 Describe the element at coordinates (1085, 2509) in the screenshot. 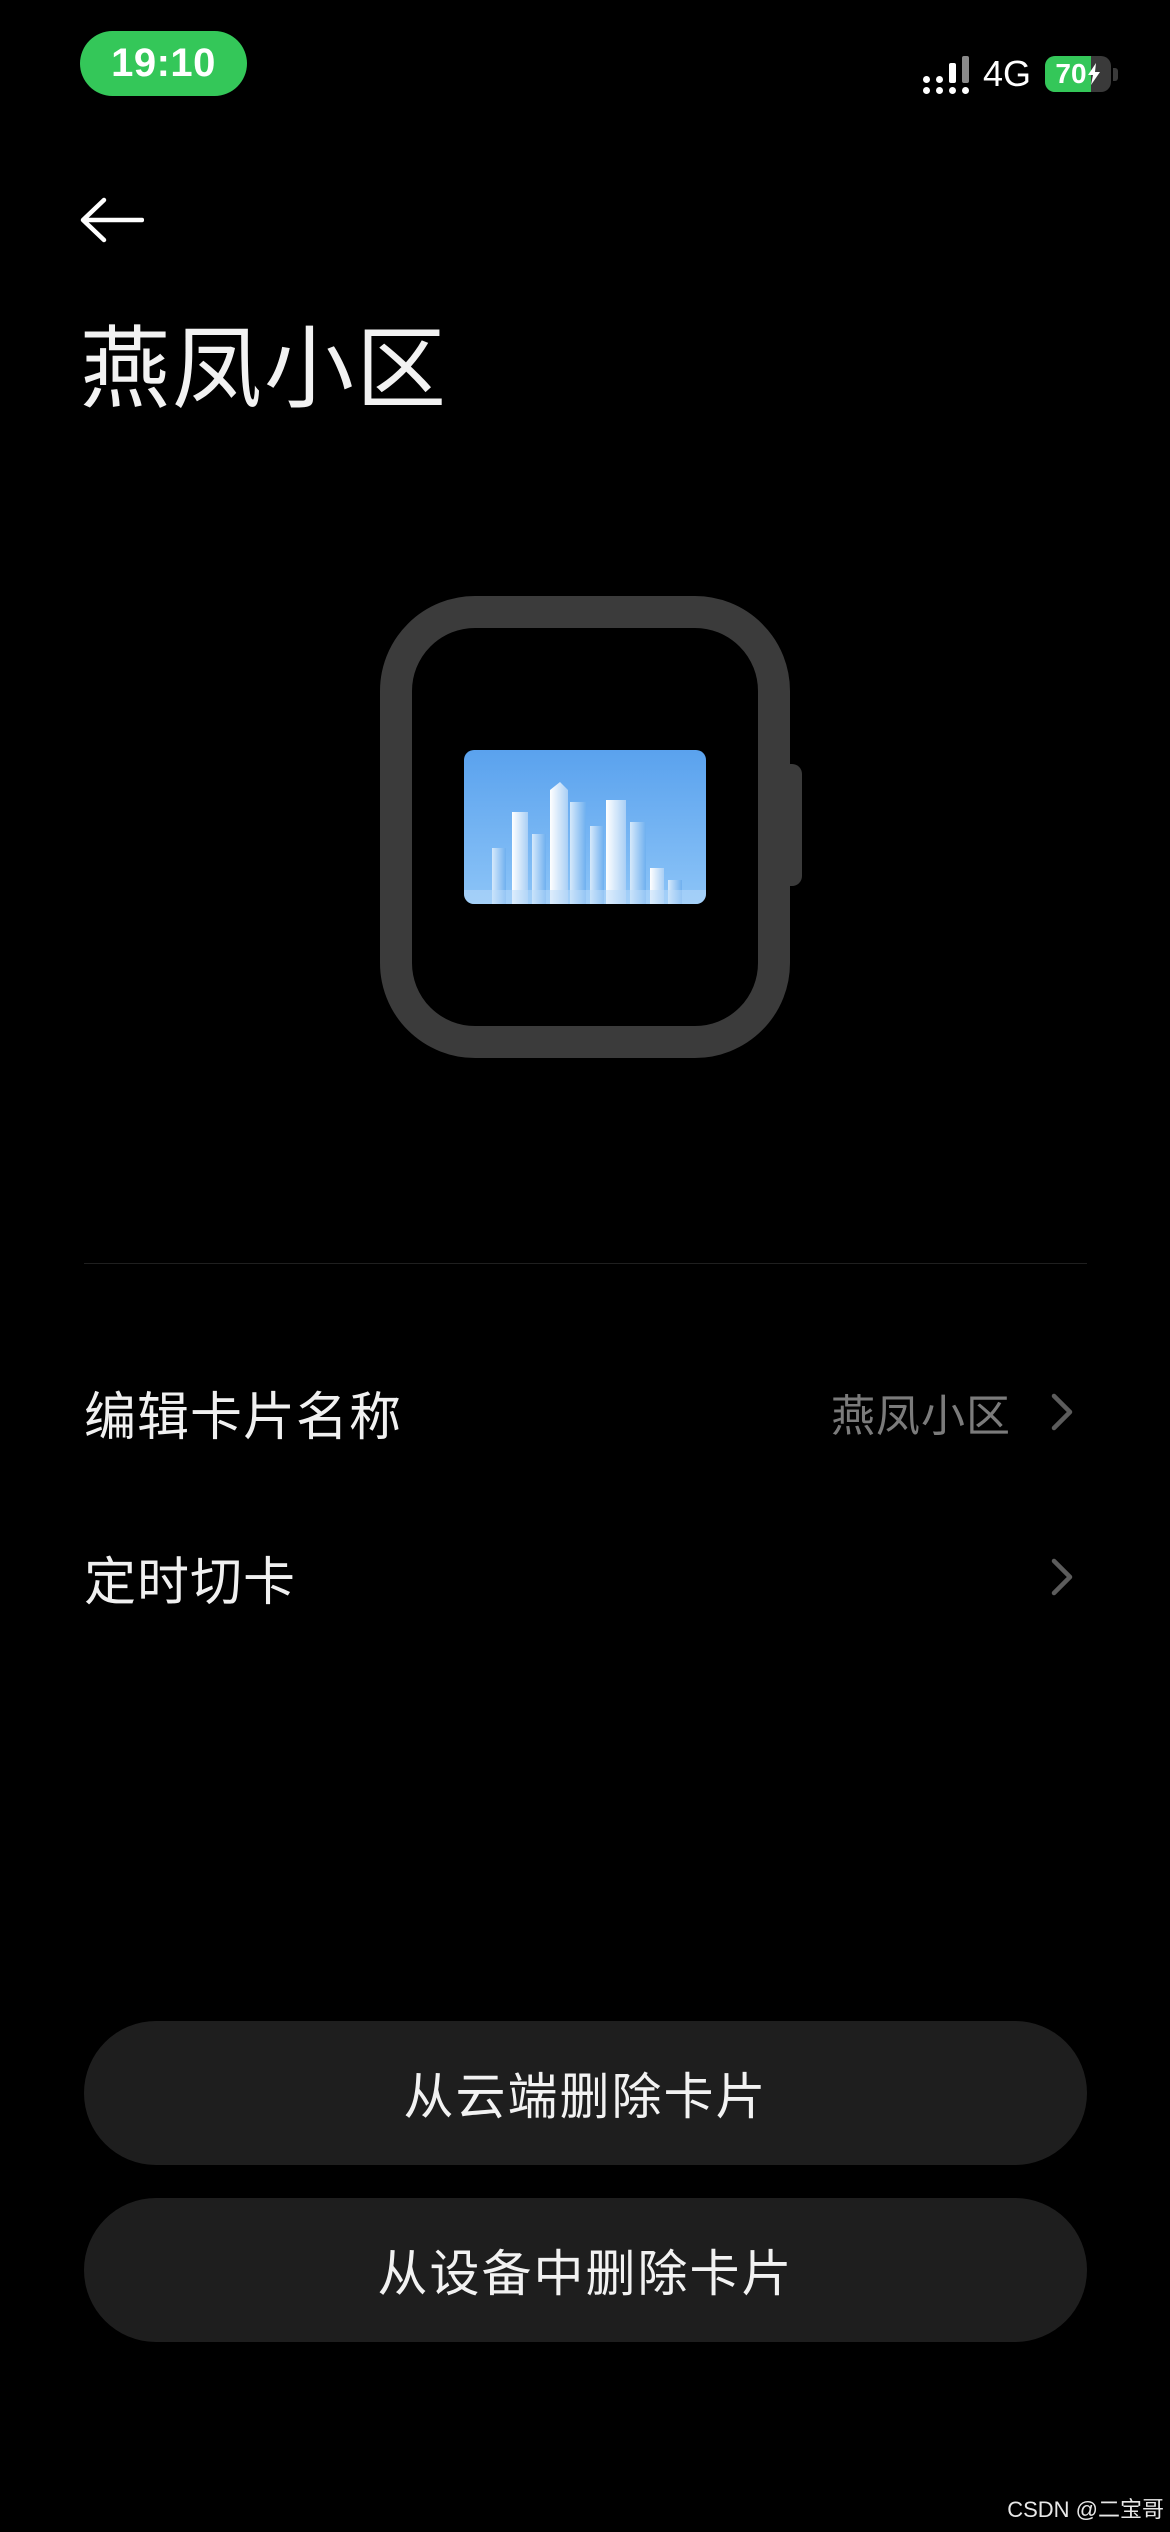

I see `watermark: CSDN @二宝哥` at that location.